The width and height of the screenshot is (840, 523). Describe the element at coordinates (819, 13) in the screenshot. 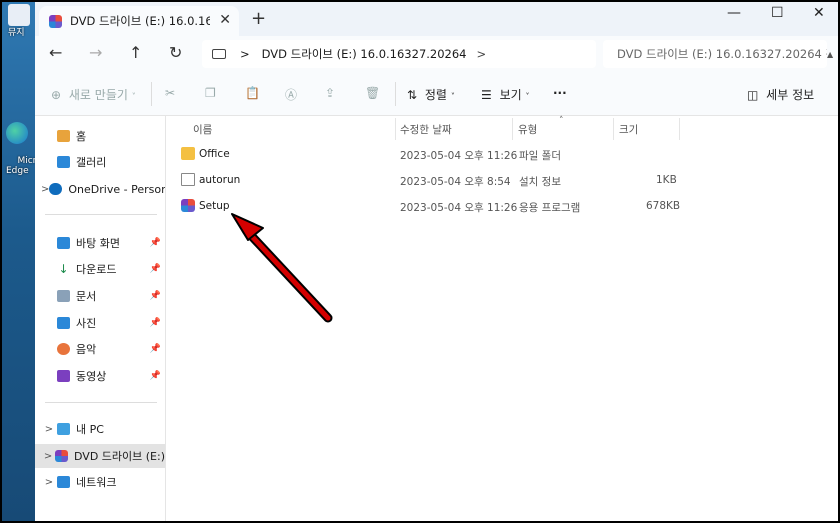

I see `close-window-button: ✕` at that location.